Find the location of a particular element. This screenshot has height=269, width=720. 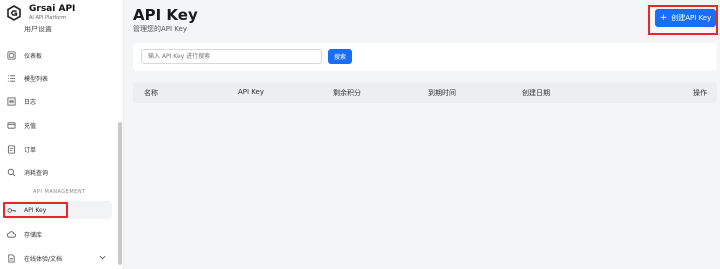

highlight-box-api-key is located at coordinates (35, 210).